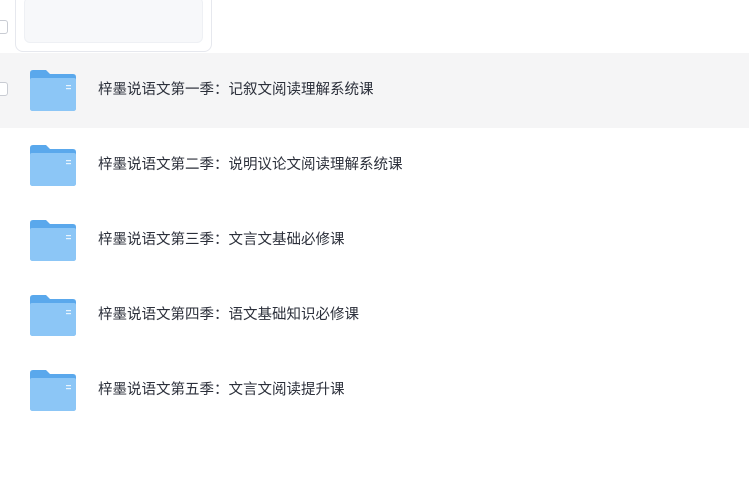  Describe the element at coordinates (228, 315) in the screenshot. I see `folder-name: 梓墨说语文第四季：语文基础知识必修课` at that location.